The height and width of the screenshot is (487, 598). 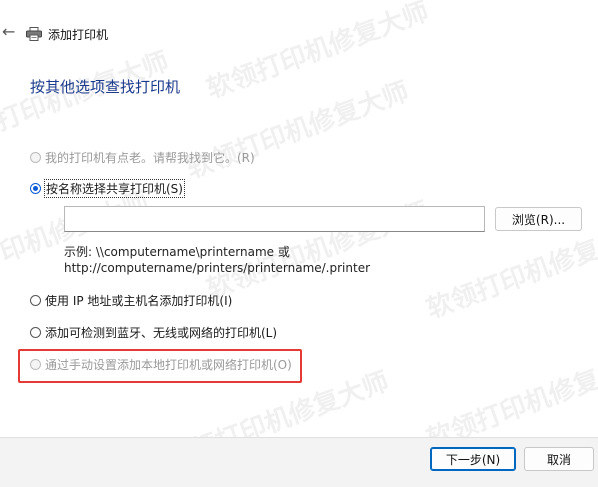 What do you see at coordinates (114, 188) in the screenshot?
I see `radio-label: 按名称选择共享打印机(S)` at bounding box center [114, 188].